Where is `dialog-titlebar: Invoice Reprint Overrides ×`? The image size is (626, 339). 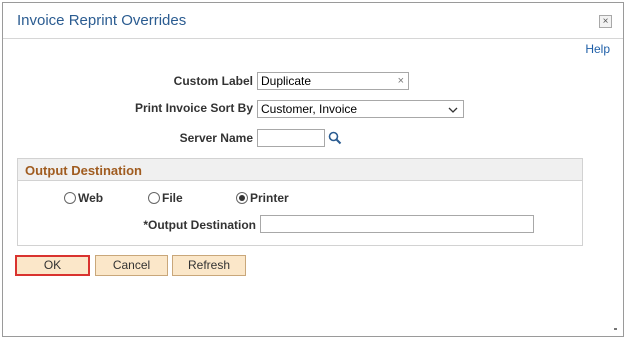
dialog-titlebar: Invoice Reprint Overrides × is located at coordinates (313, 21).